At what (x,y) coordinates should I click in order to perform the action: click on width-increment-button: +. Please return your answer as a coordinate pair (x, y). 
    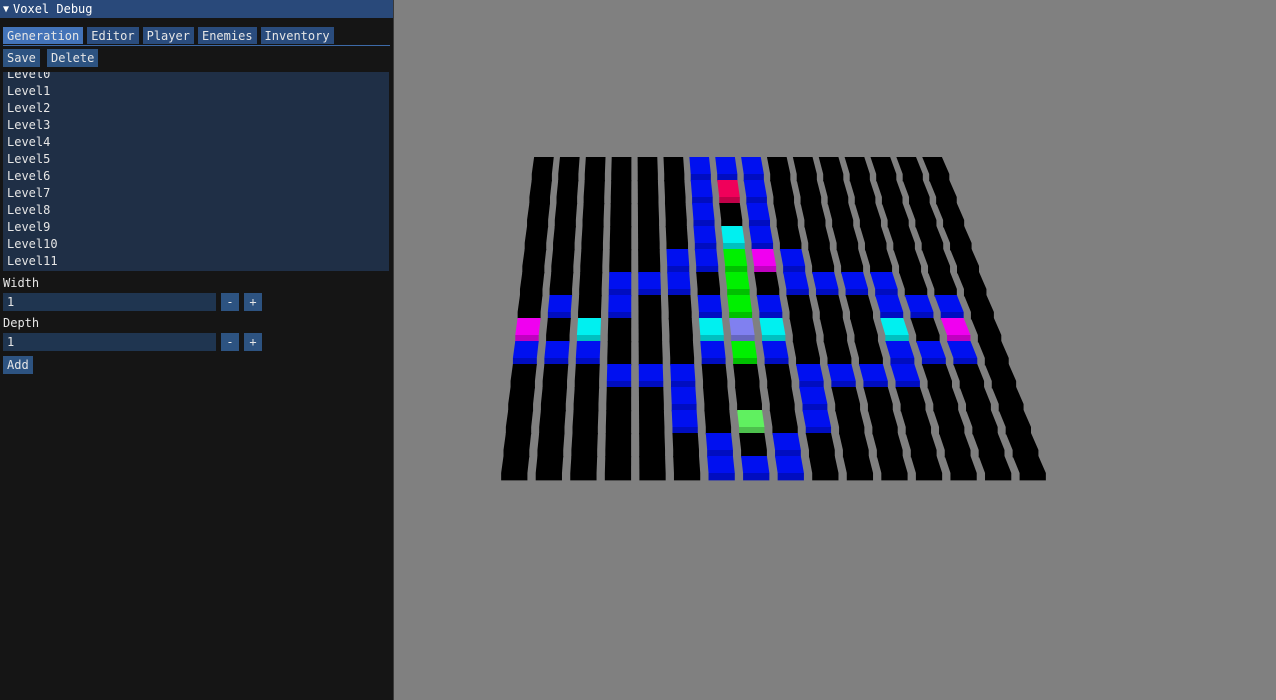
    Looking at the image, I should click on (253, 302).